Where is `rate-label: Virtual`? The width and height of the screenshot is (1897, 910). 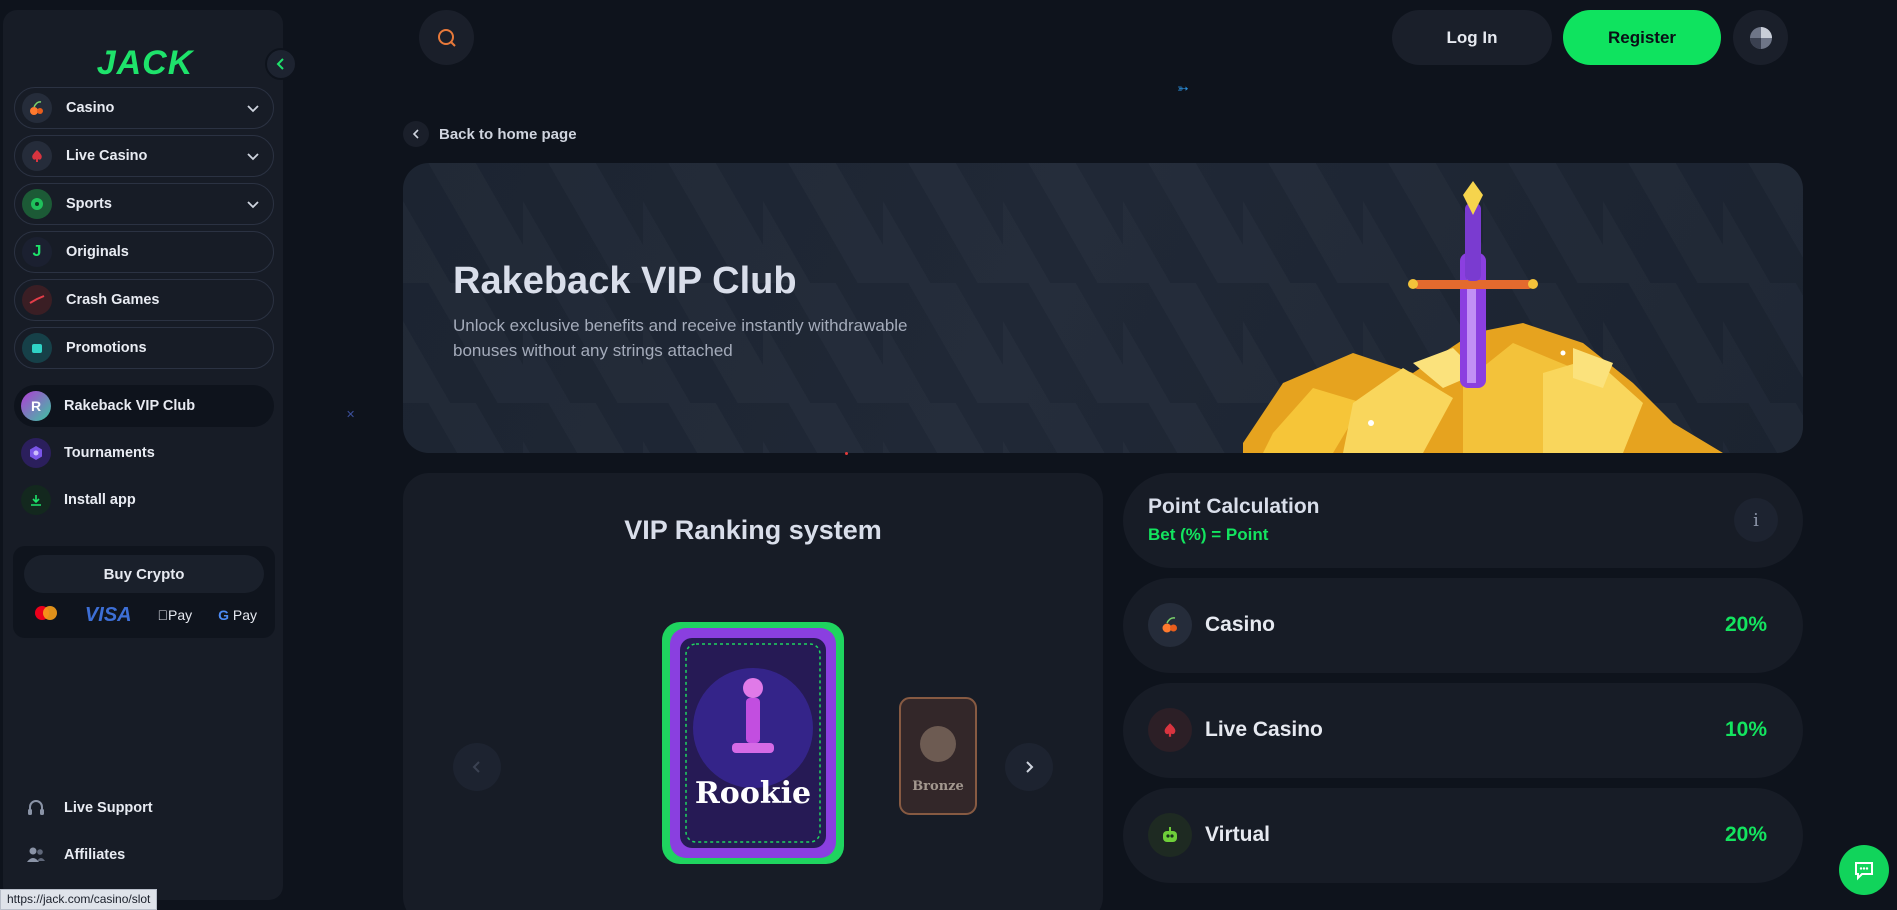 rate-label: Virtual is located at coordinates (1237, 834).